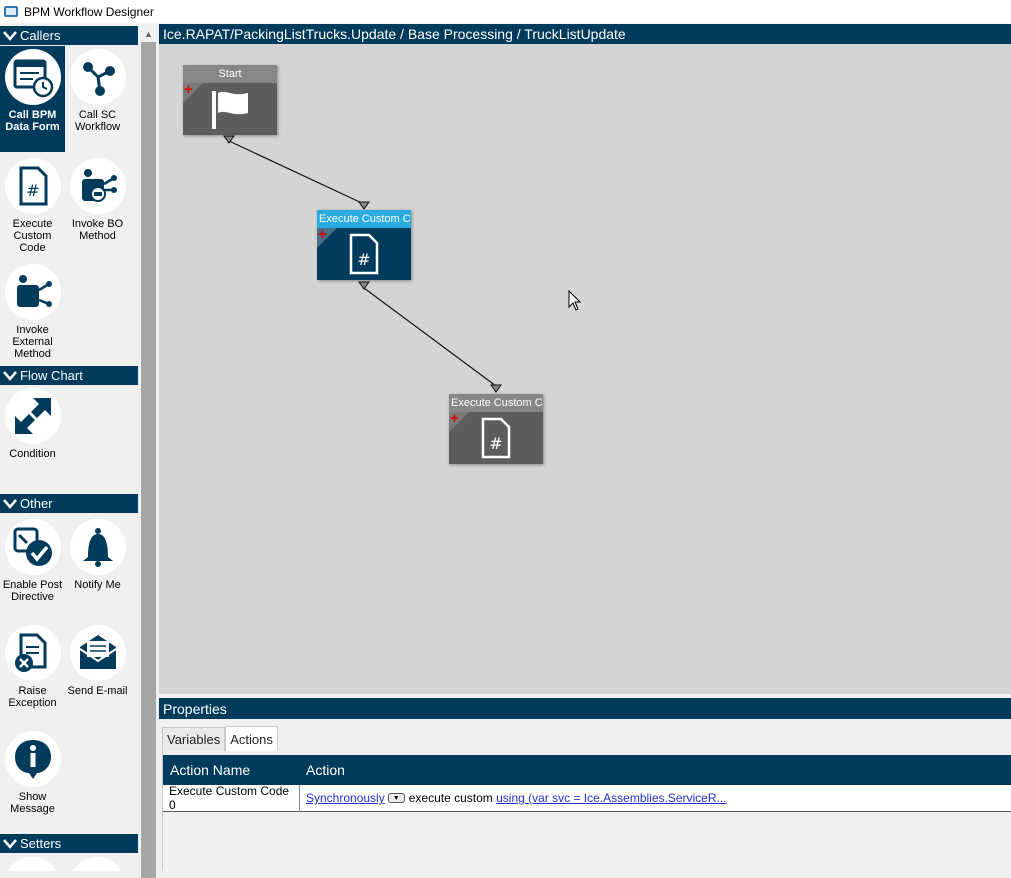 This screenshot has height=878, width=1011. I want to click on tool-label: Execute Custom Code, so click(32, 236).